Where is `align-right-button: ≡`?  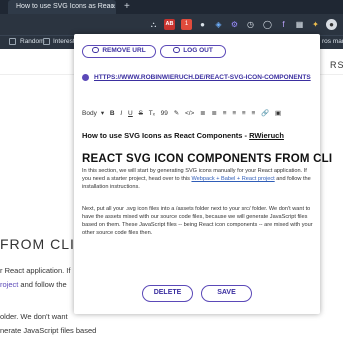
align-right-button: ≡ is located at coordinates (244, 113).